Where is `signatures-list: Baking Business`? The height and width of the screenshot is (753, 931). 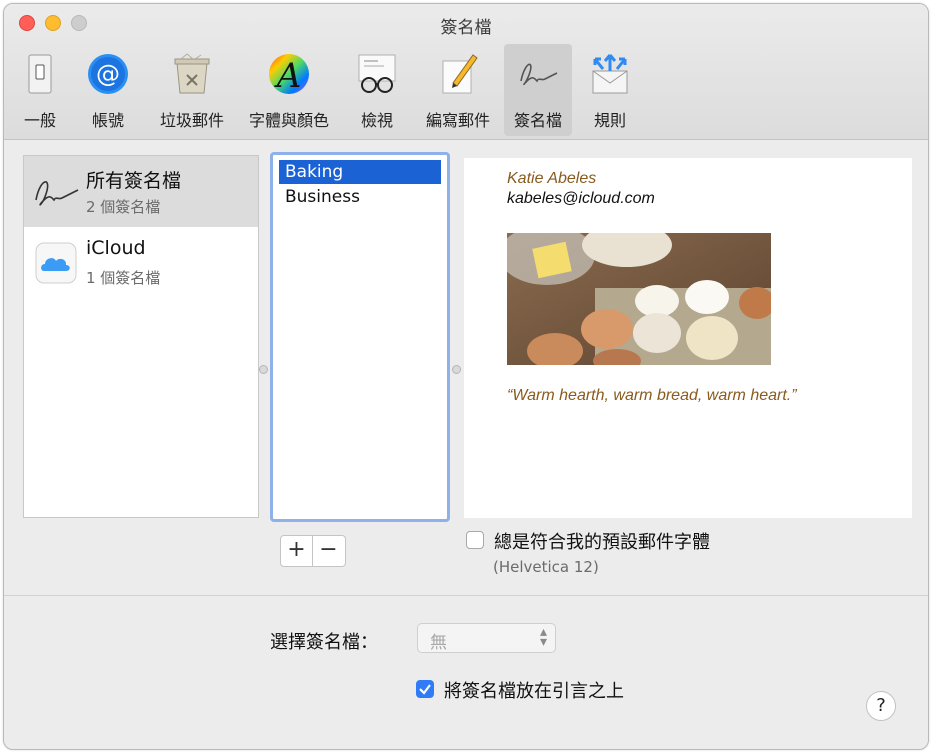
signatures-list: Baking Business is located at coordinates (360, 337).